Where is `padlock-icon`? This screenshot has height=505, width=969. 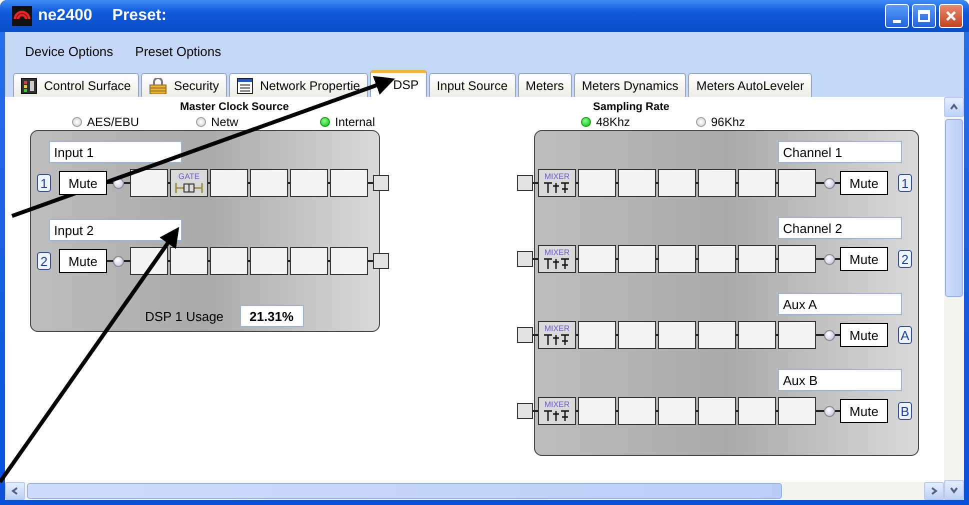 padlock-icon is located at coordinates (157, 86).